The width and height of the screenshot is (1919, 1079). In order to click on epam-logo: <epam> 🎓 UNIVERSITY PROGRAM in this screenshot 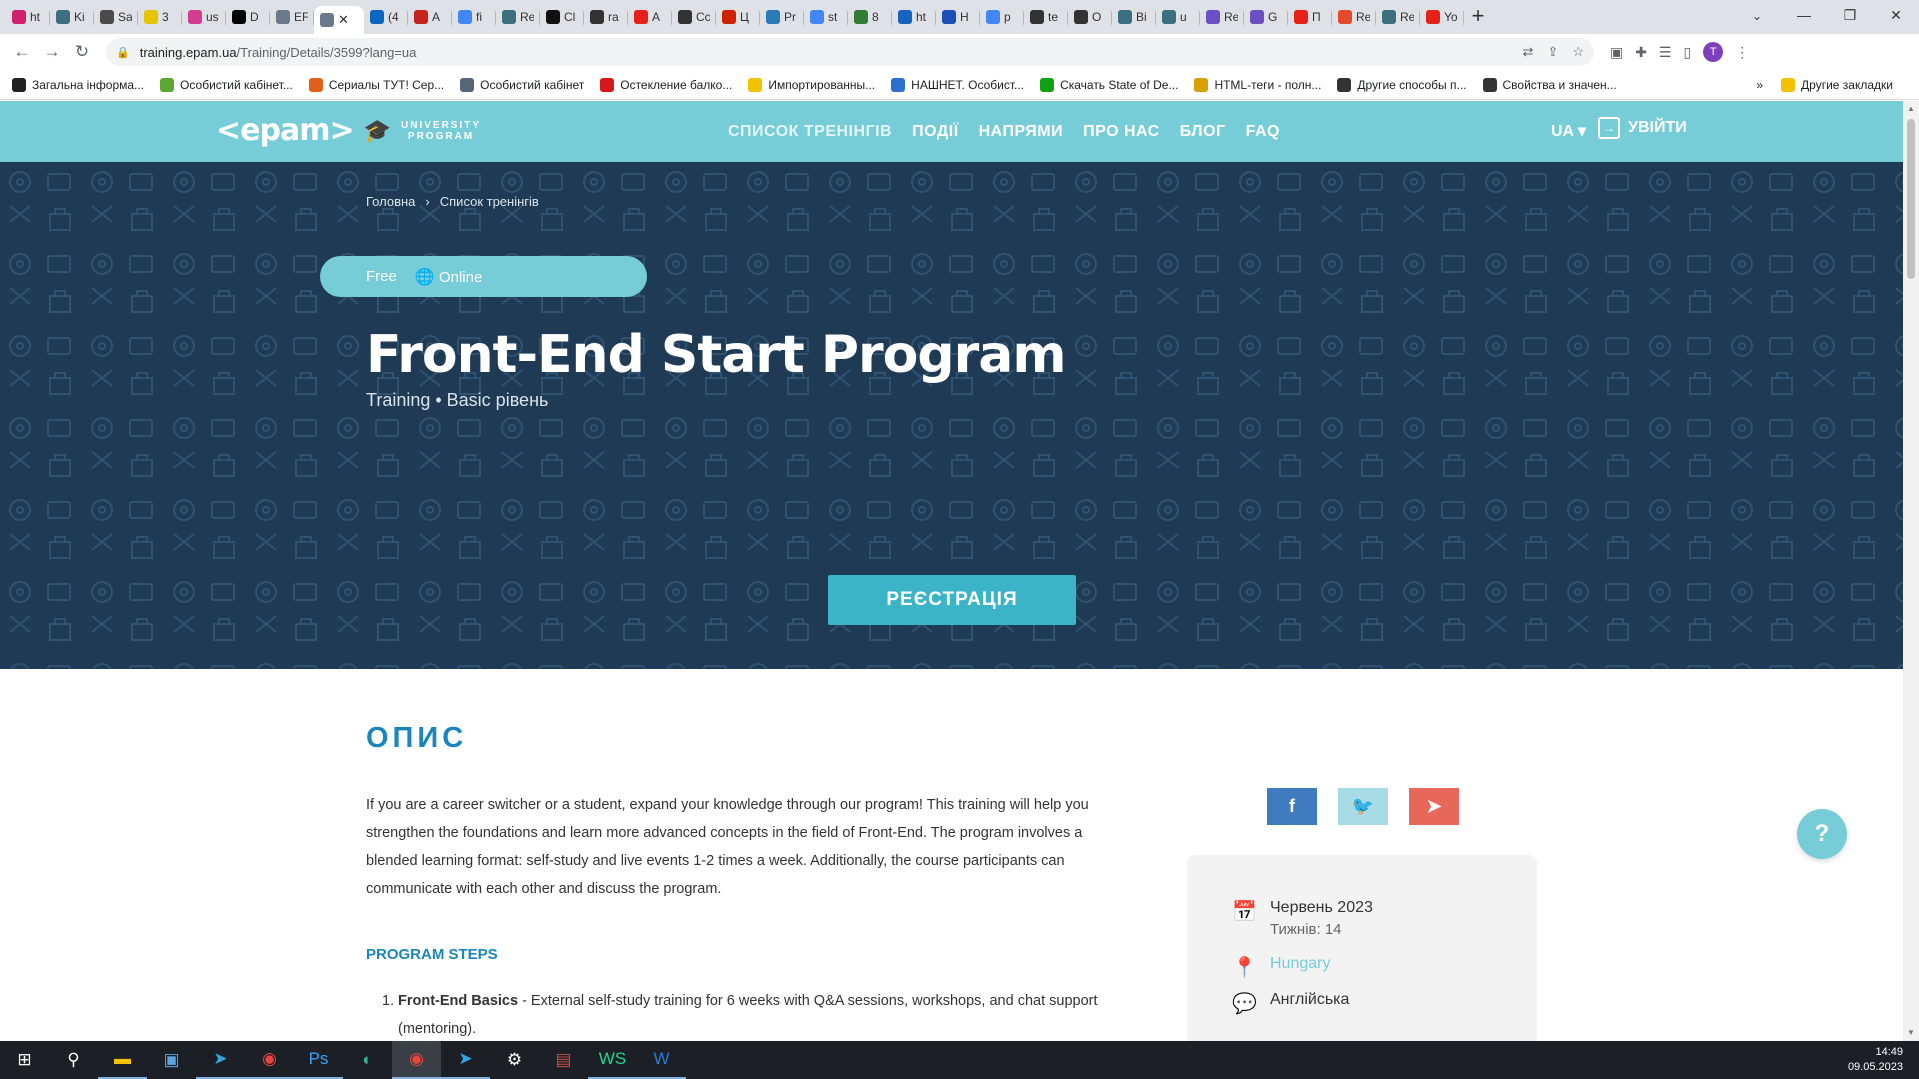, I will do `click(348, 130)`.